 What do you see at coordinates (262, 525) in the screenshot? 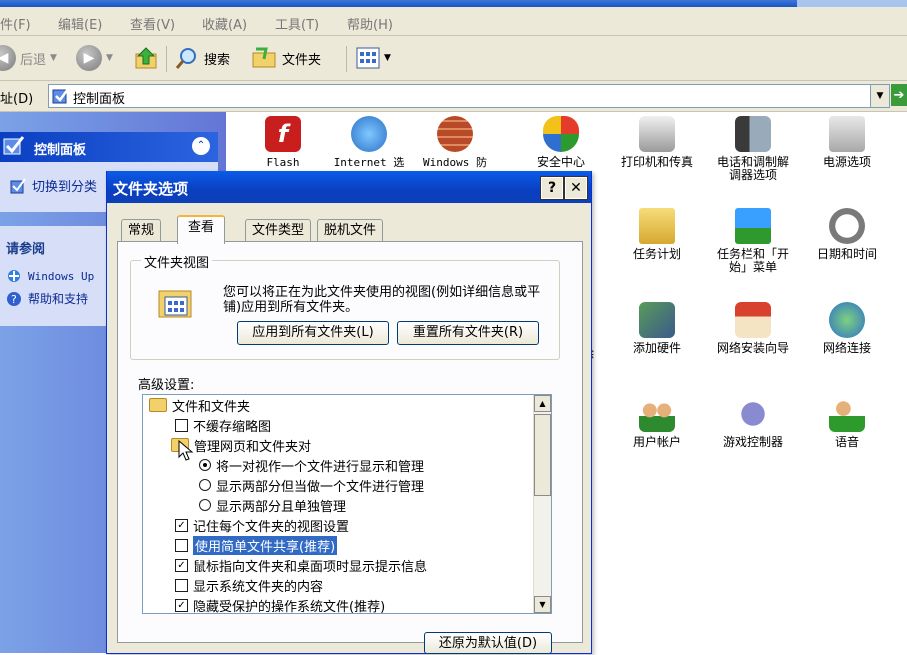
I see `list-item: ✓ 记住每个文件夹的视图设置` at bounding box center [262, 525].